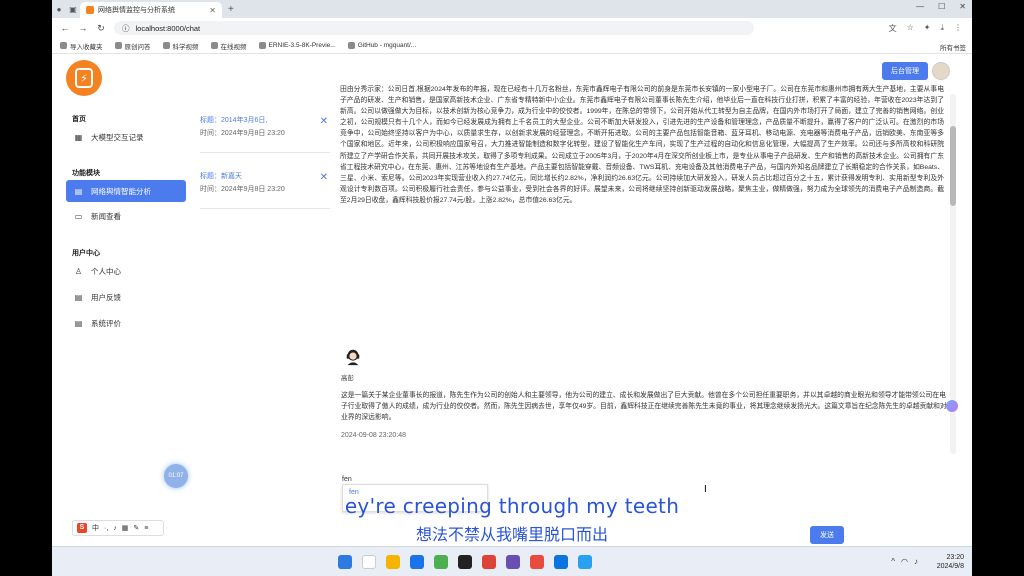  I want to click on url-field: ⓘ localhost:8000/chat, so click(434, 28).